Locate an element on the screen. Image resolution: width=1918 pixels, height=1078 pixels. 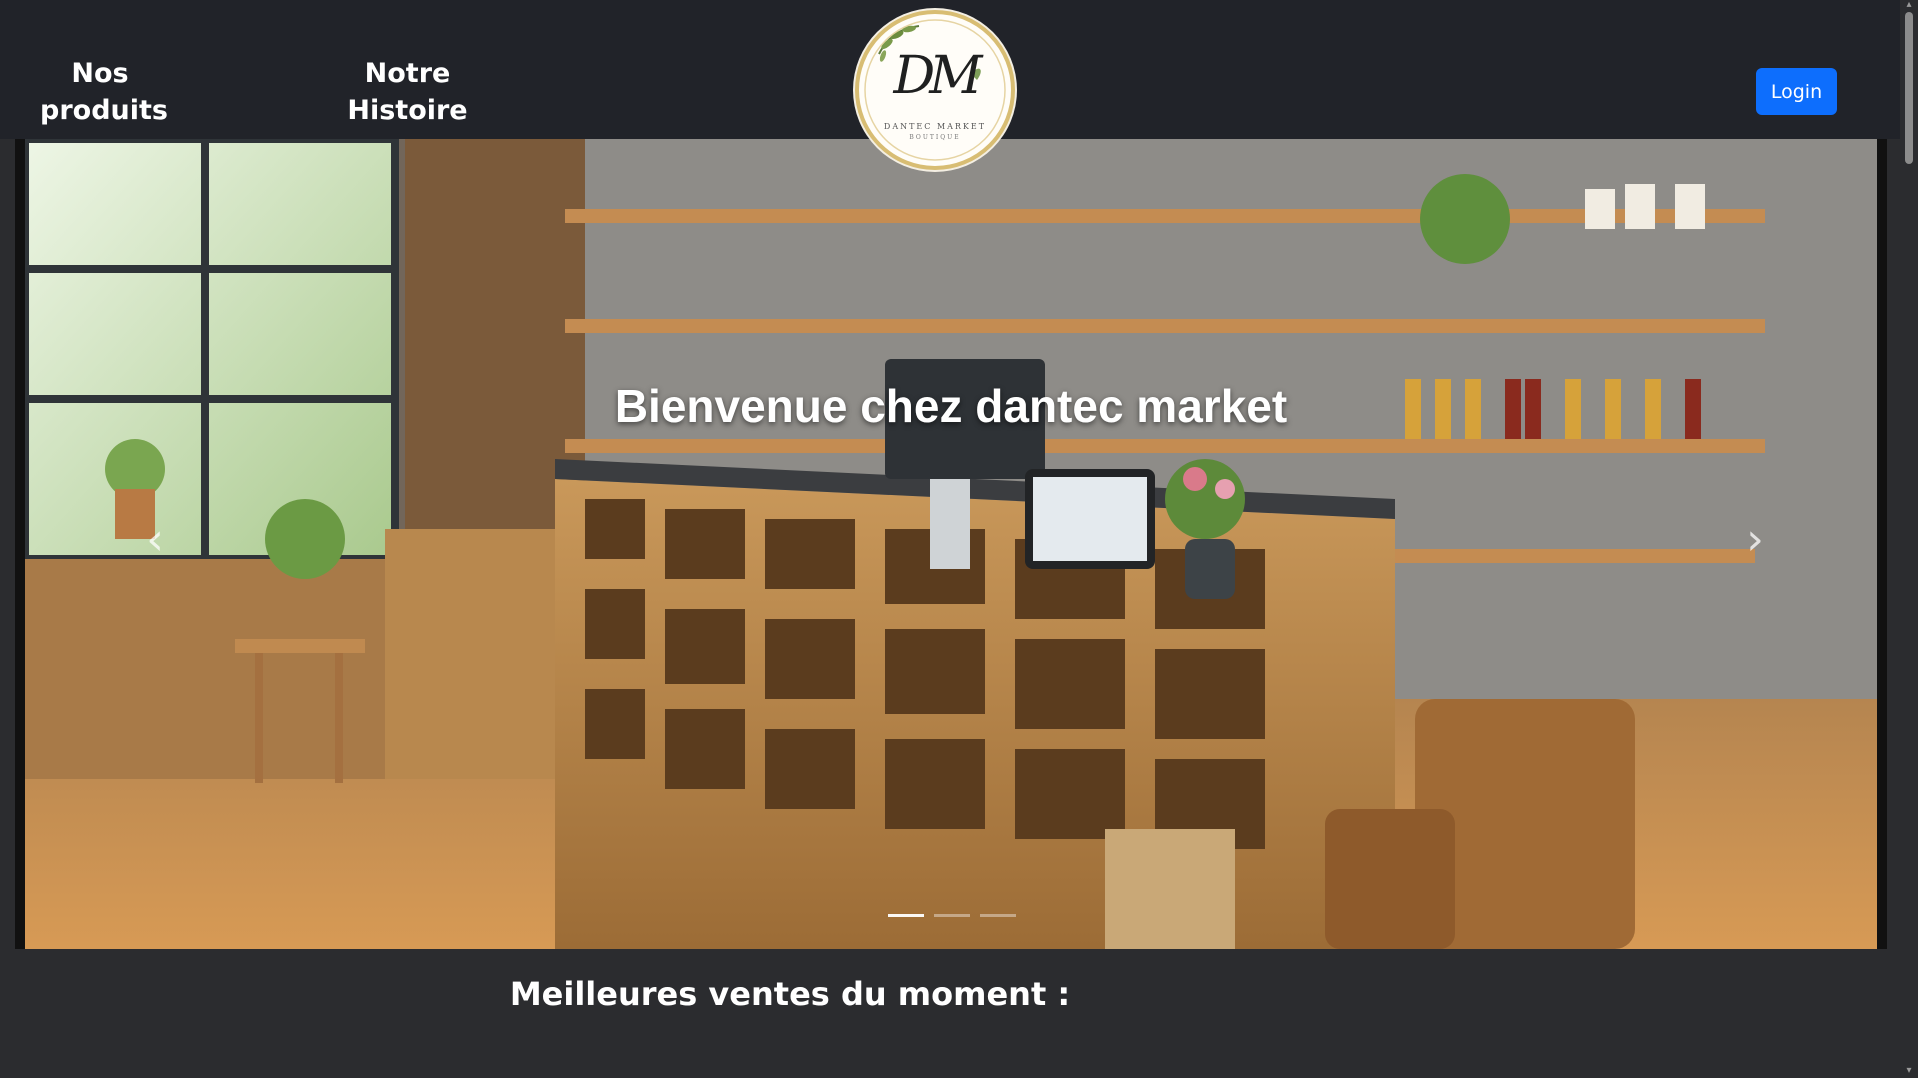
login-button: Login is located at coordinates (1796, 91).